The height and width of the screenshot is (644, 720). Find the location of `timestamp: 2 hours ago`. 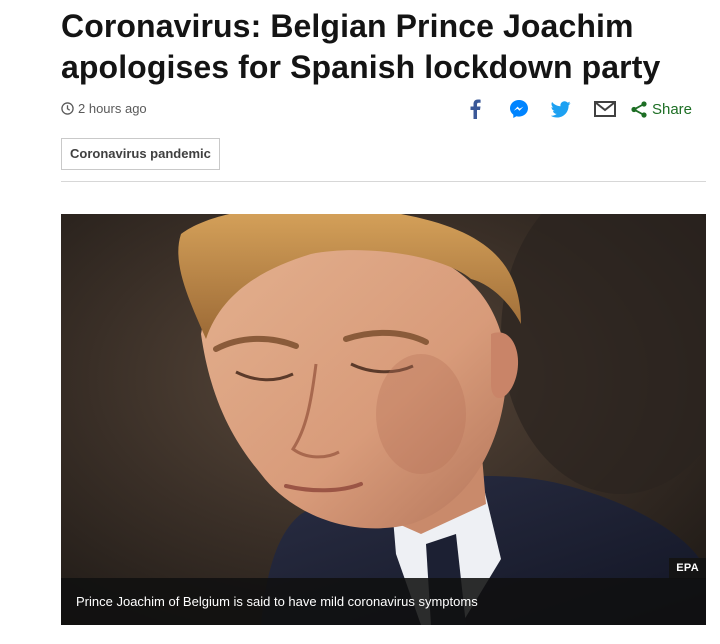

timestamp: 2 hours ago is located at coordinates (104, 108).